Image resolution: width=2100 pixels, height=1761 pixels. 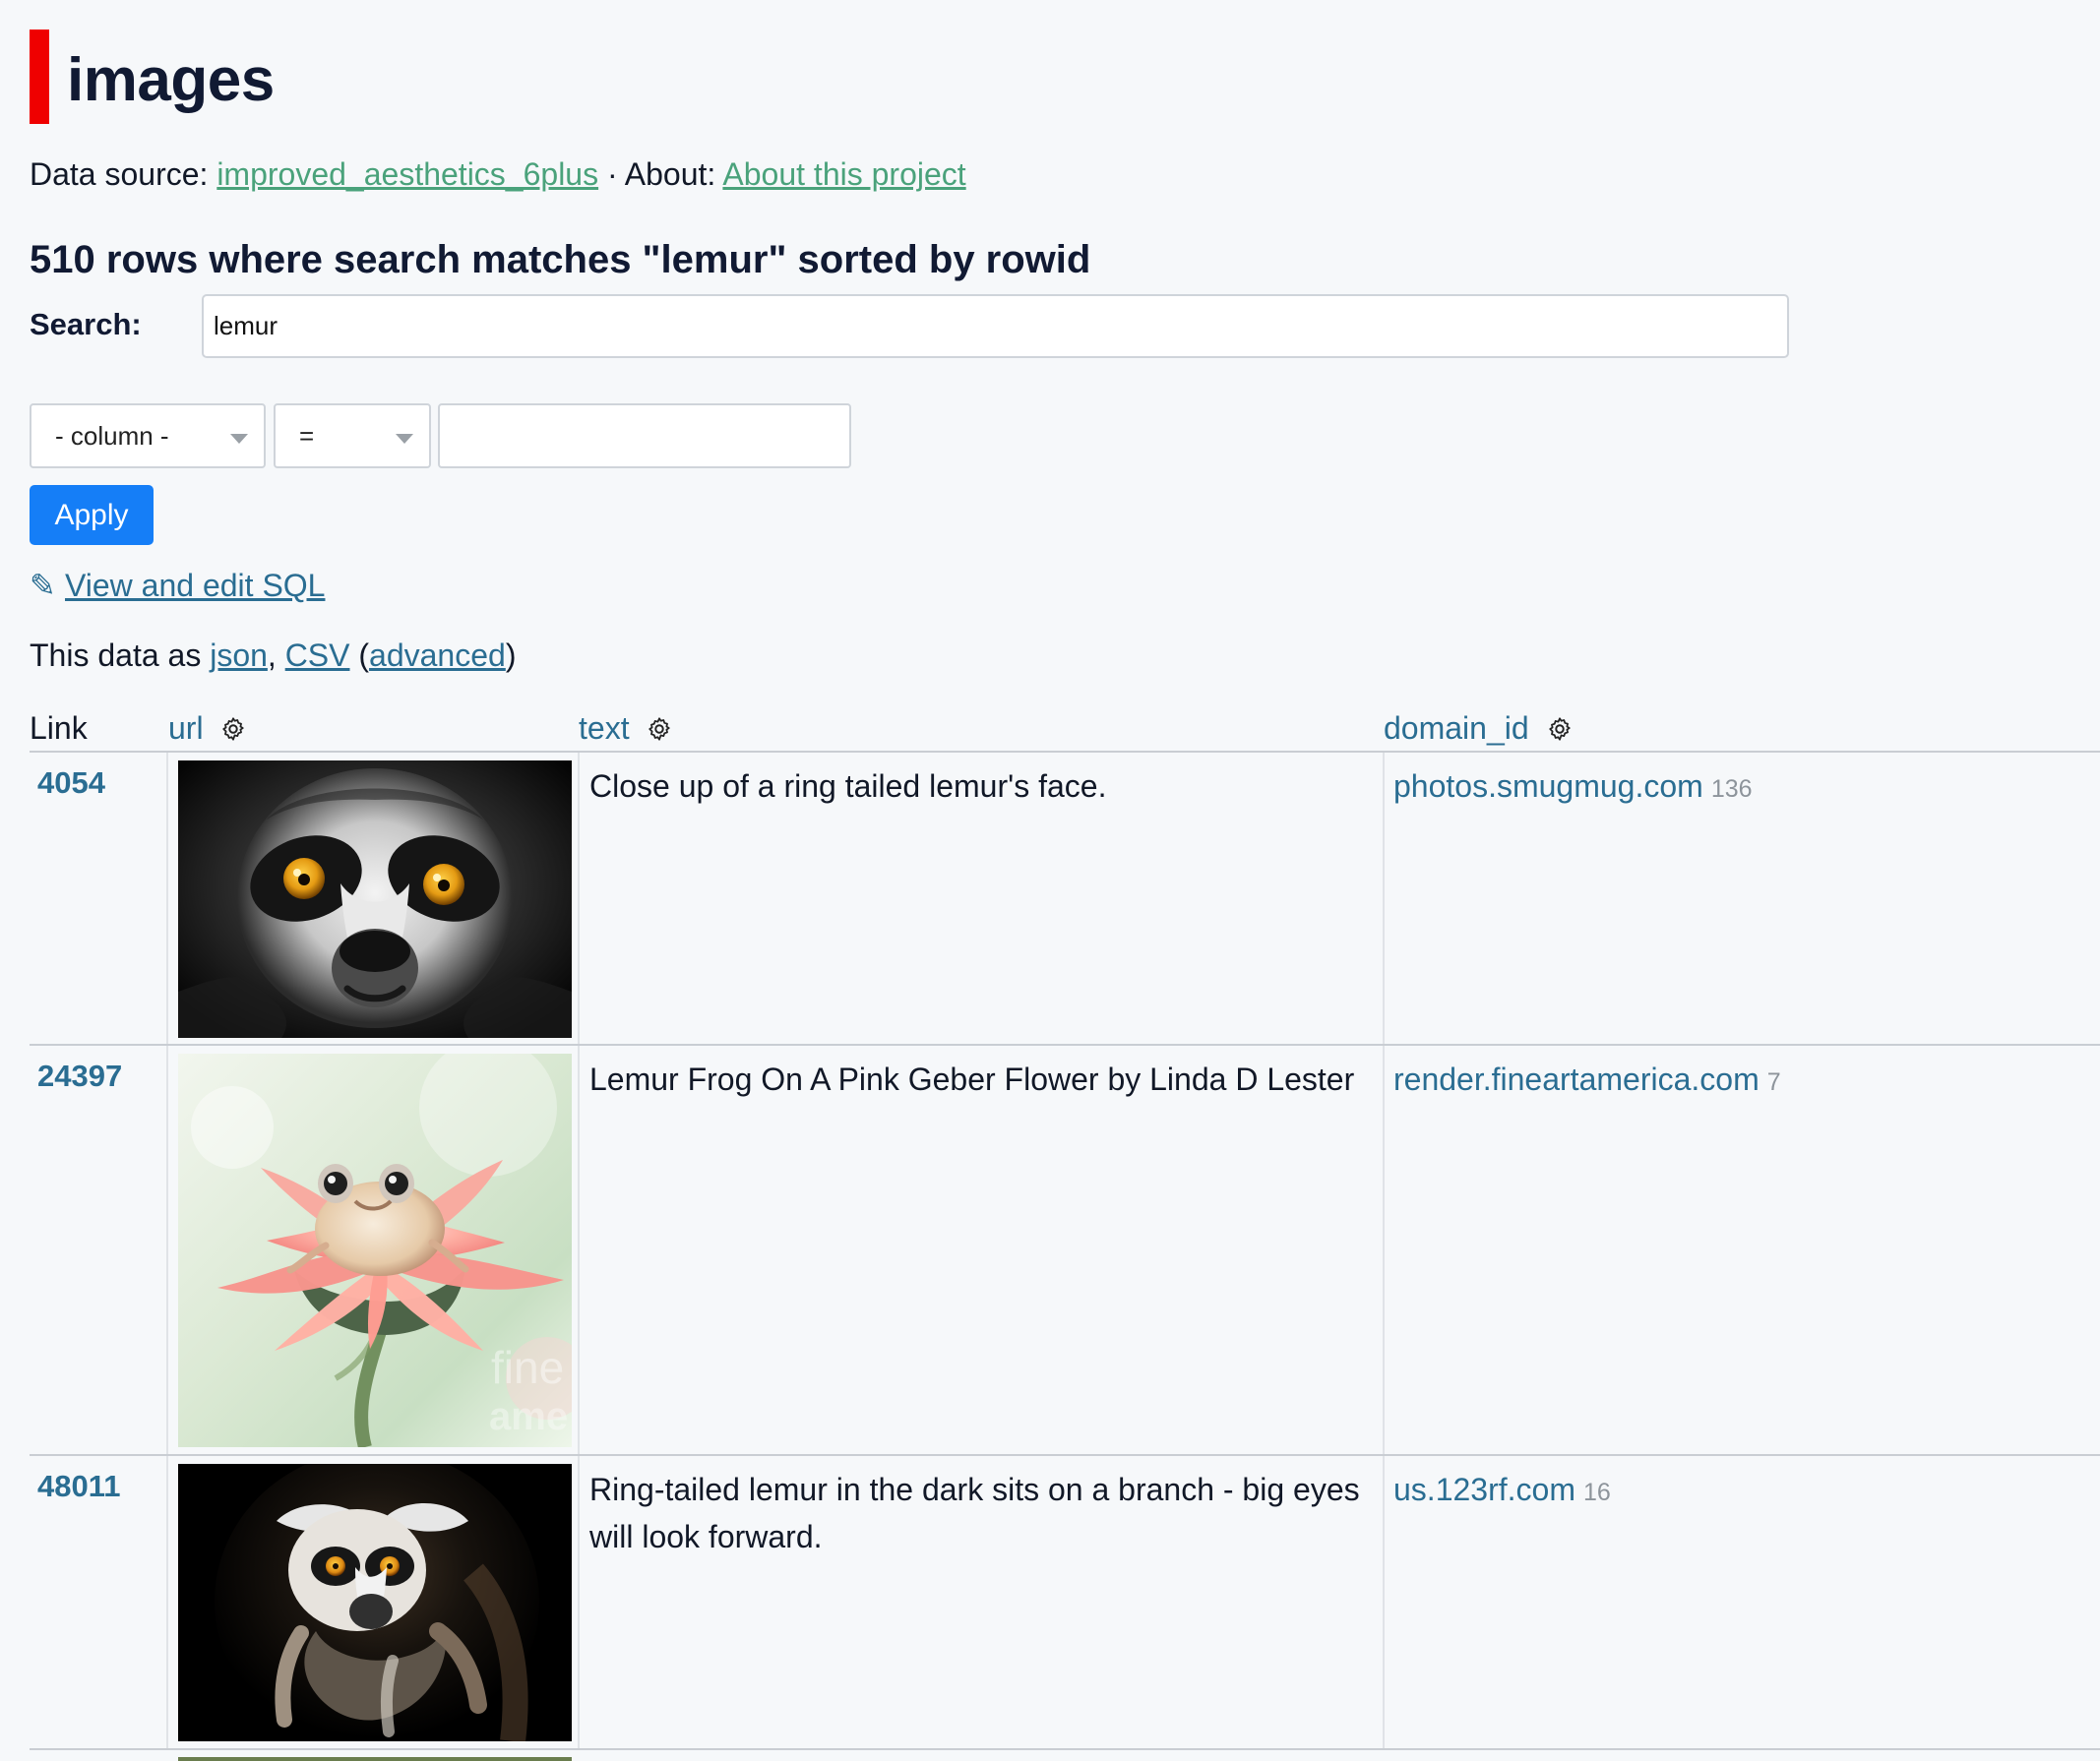 What do you see at coordinates (1548, 786) in the screenshot?
I see `domain-link: photos.smugmug.com` at bounding box center [1548, 786].